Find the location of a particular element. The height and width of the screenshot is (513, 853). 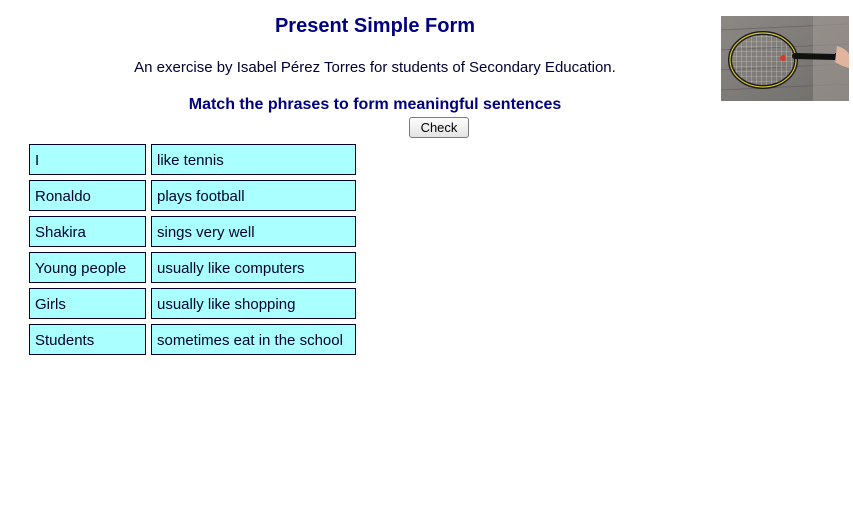

check-button: Check is located at coordinates (439, 127).